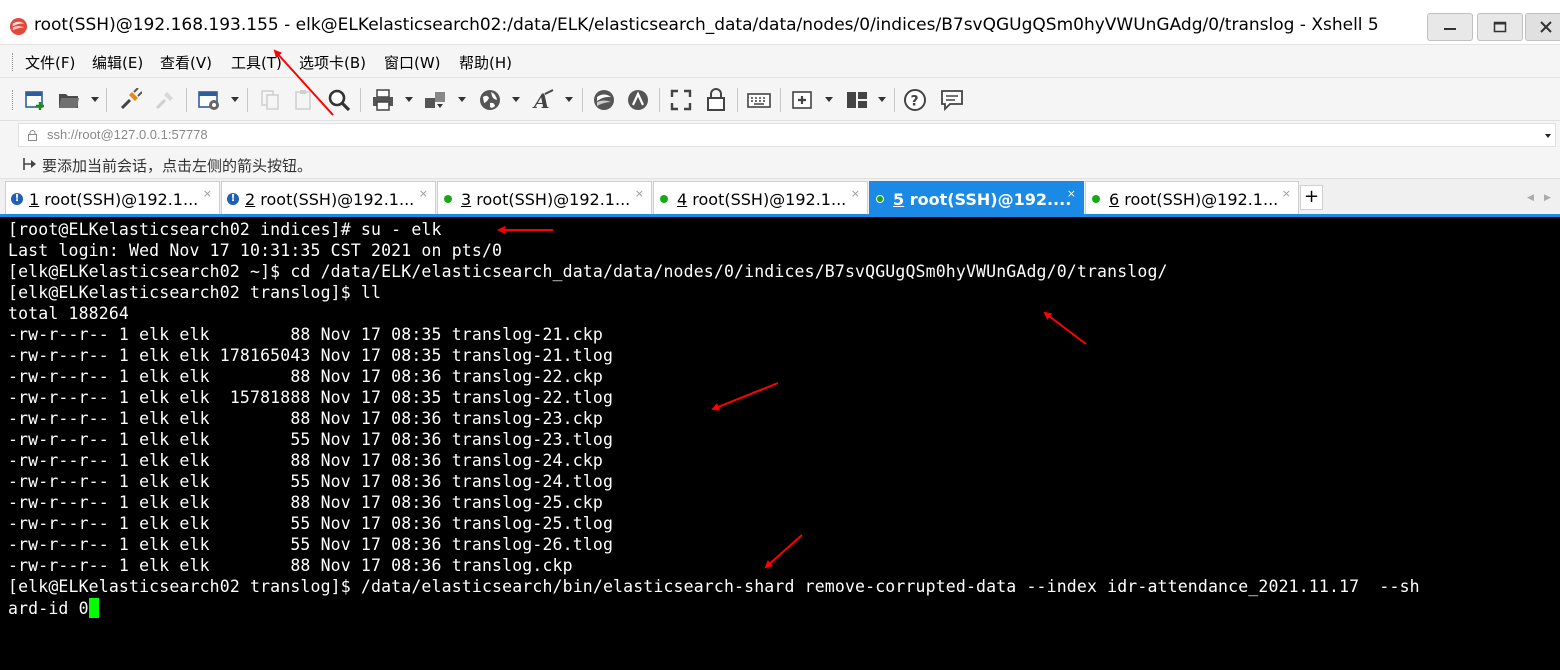  Describe the element at coordinates (332, 62) in the screenshot. I see `menu-tabs: 选项卡(B)` at that location.